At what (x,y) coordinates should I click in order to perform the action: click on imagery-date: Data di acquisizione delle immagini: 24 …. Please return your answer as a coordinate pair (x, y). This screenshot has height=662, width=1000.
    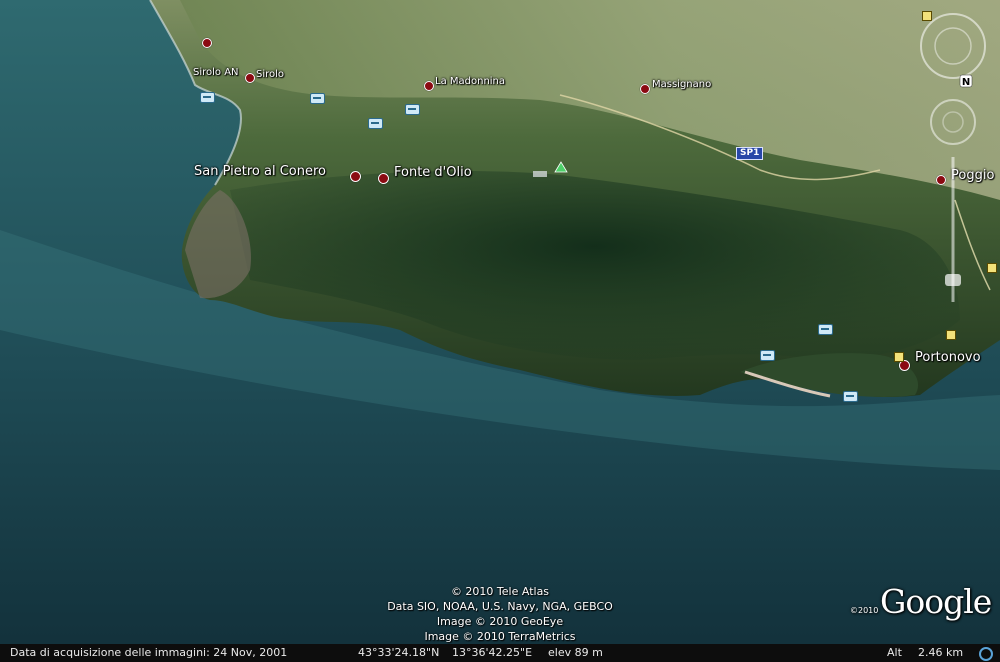
    Looking at the image, I should click on (149, 652).